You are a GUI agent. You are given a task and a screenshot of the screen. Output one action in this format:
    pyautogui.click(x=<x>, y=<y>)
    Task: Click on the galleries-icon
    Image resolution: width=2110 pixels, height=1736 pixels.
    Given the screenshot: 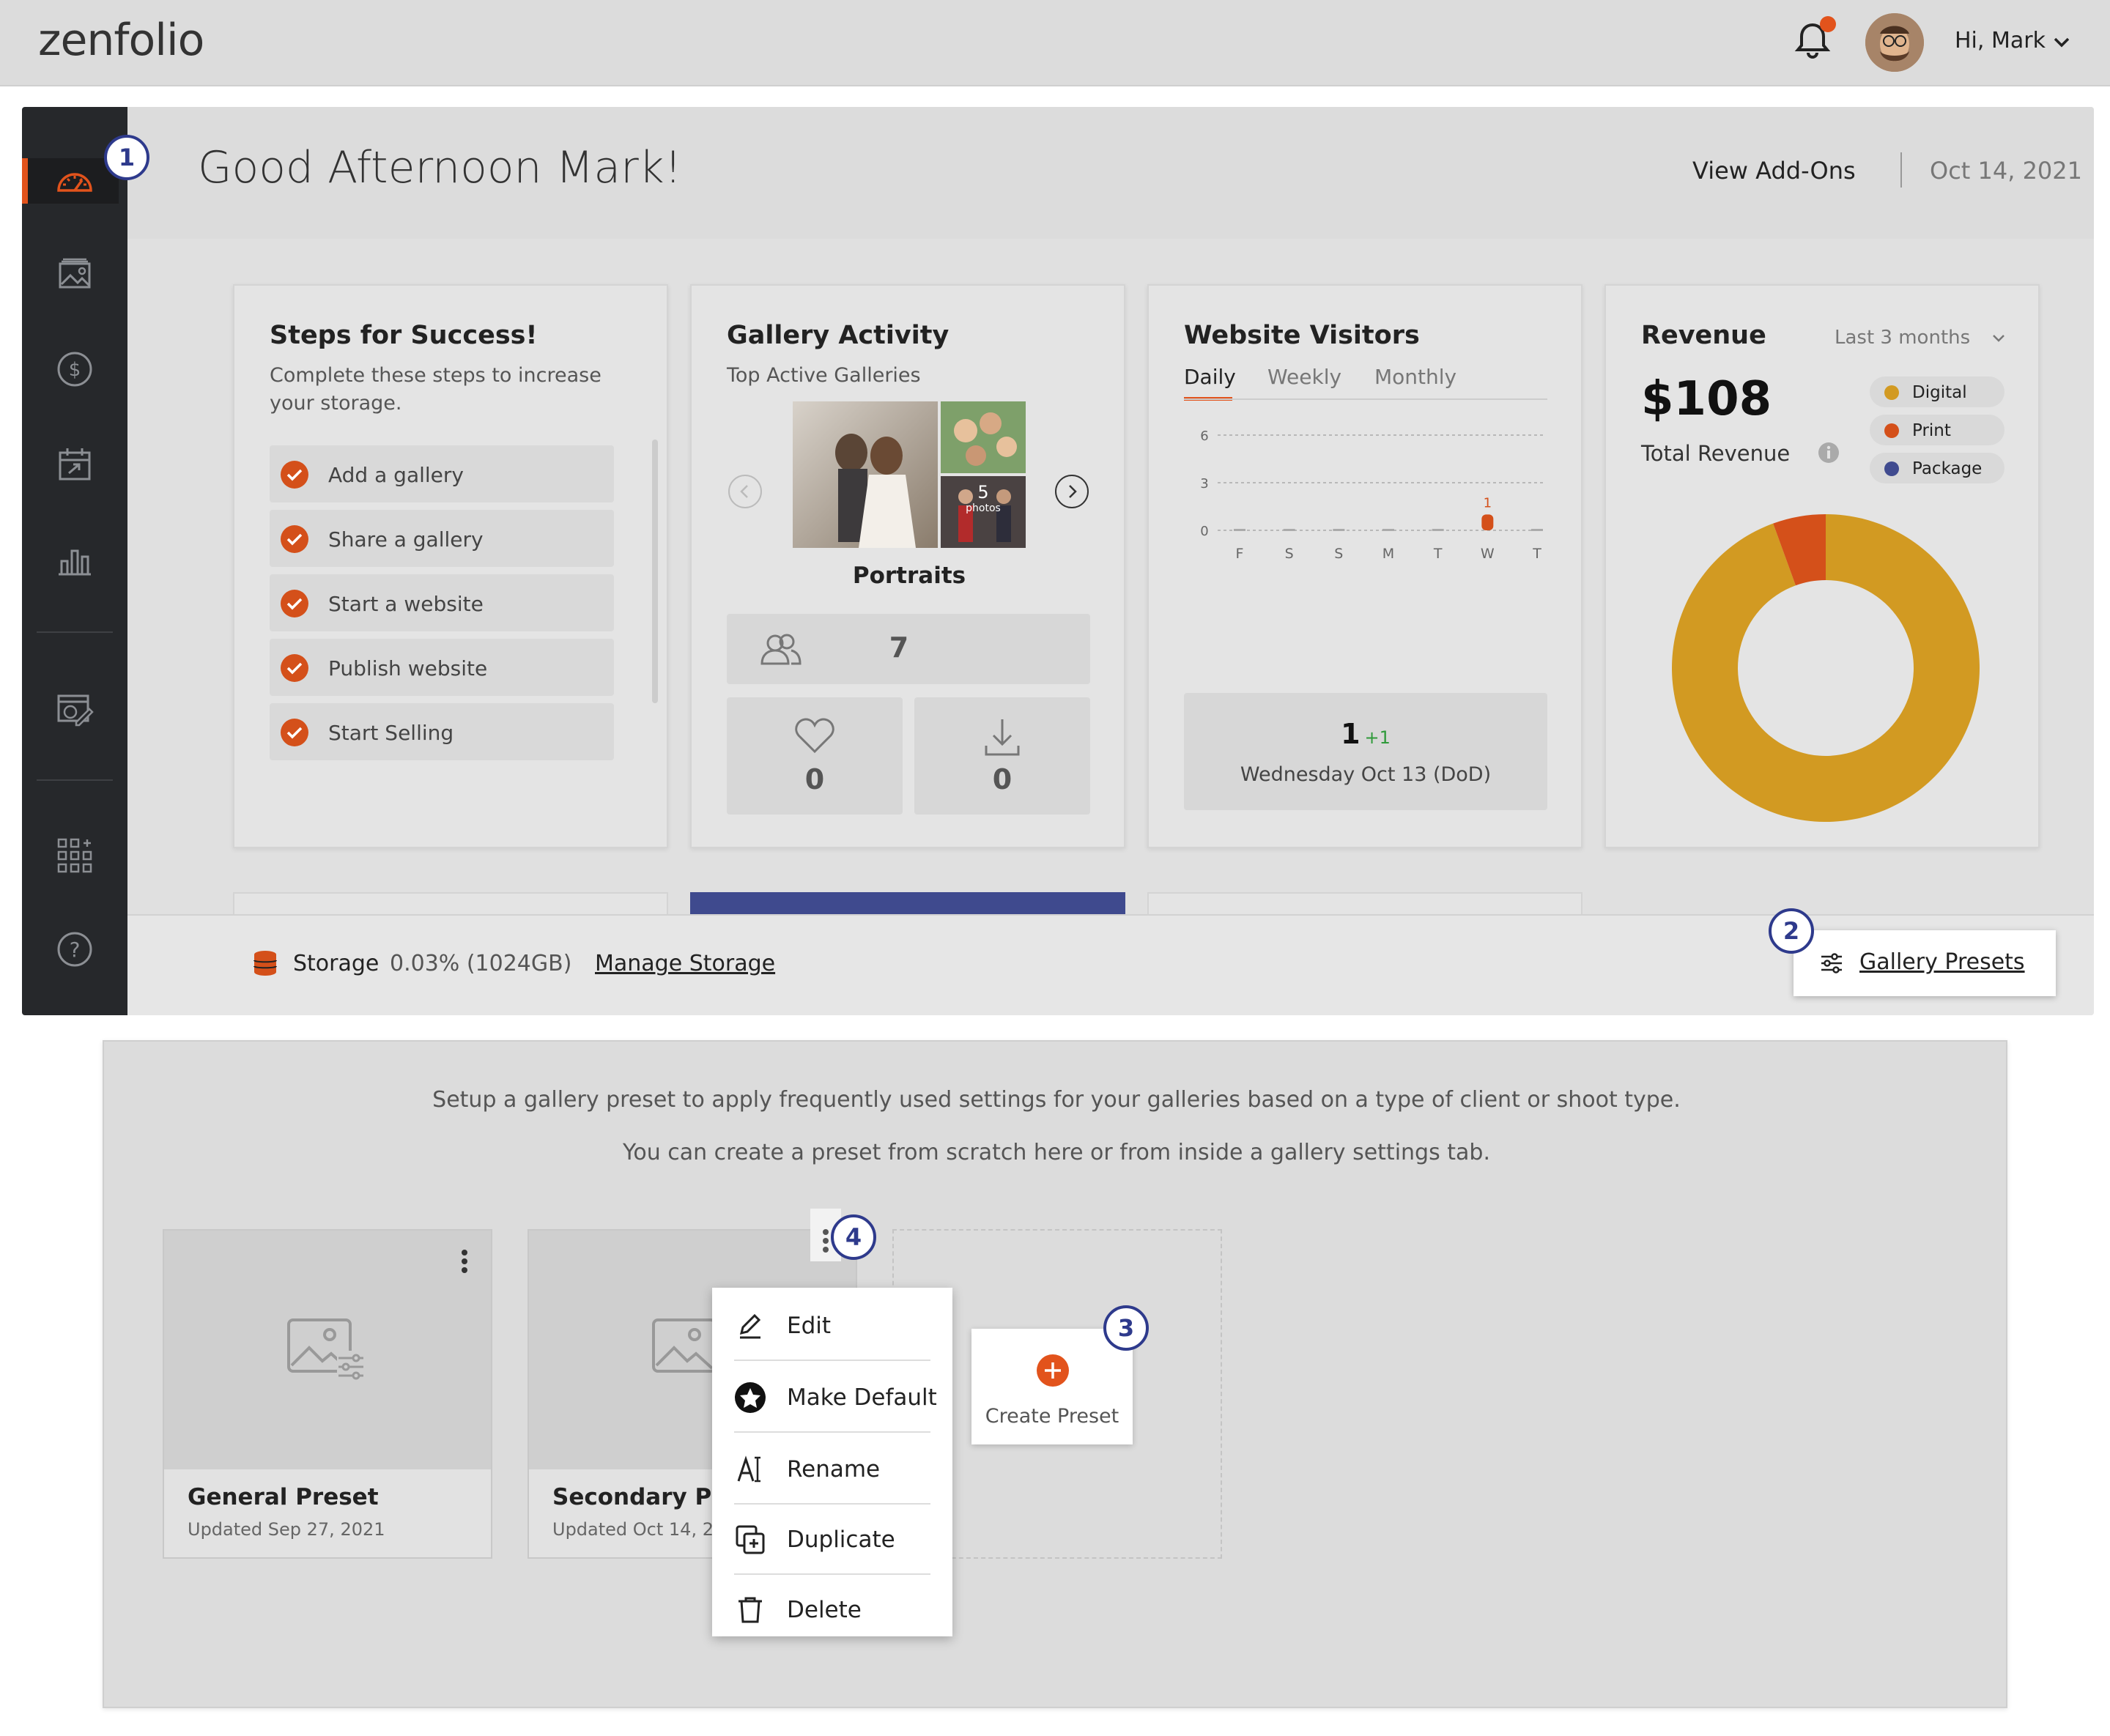 What is the action you would take?
    pyautogui.click(x=74, y=273)
    